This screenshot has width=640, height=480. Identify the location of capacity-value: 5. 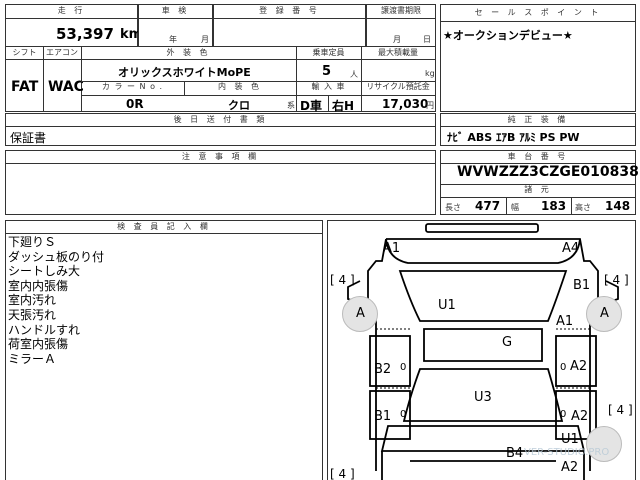
(327, 71).